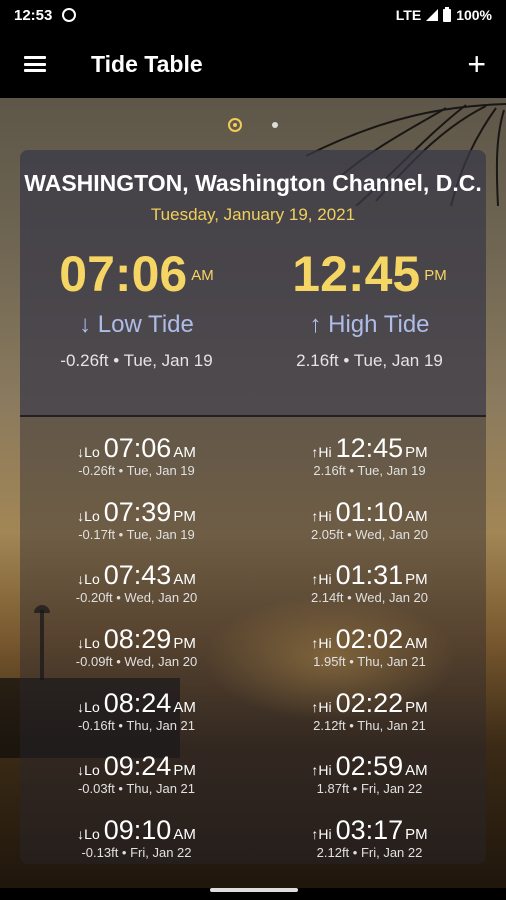 The image size is (506, 900). I want to click on high-tide-entry: ↑Hi 01:10 AM 2.05ft • Wed, Jan 20, so click(369, 529).